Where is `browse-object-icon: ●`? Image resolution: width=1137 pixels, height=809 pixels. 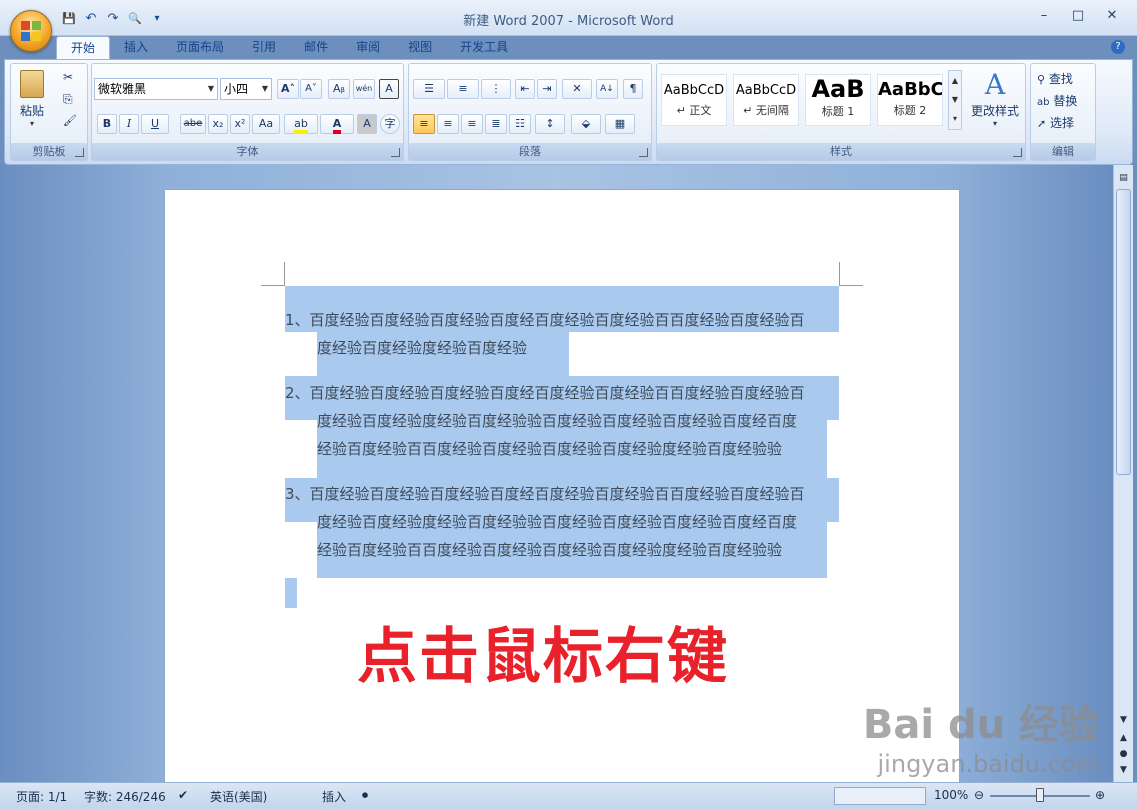
browse-object-icon: ● is located at coordinates (1123, 755).